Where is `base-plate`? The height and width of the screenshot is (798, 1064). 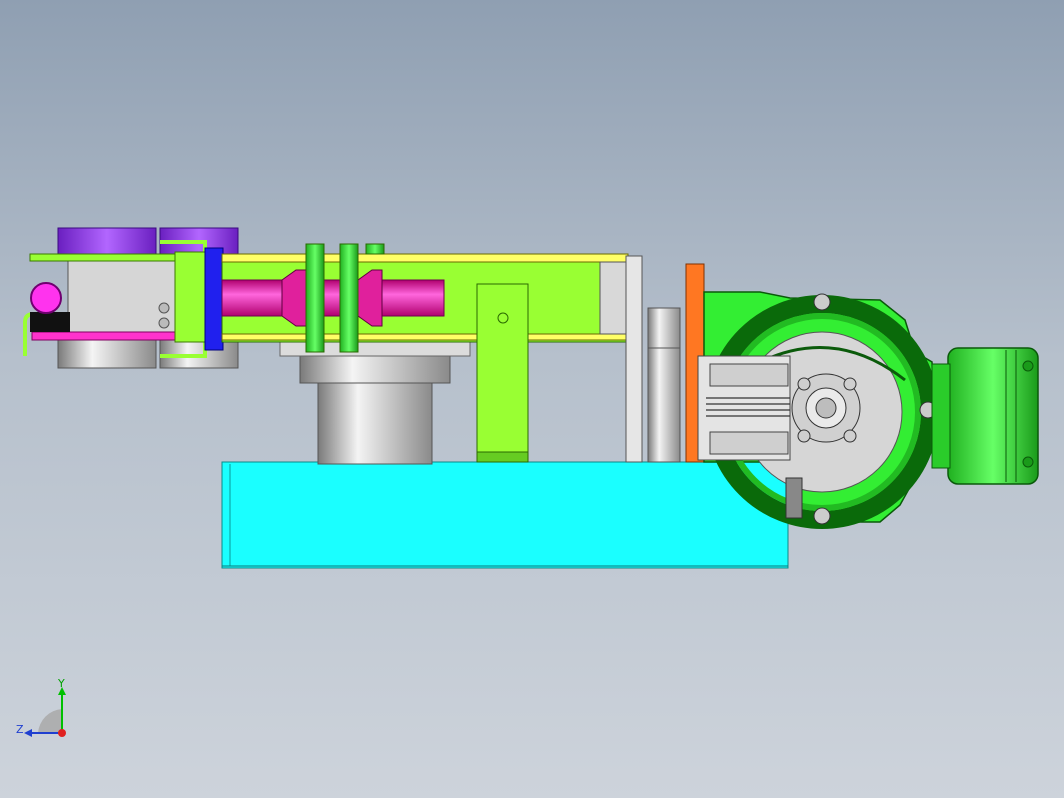 base-plate is located at coordinates (505, 515).